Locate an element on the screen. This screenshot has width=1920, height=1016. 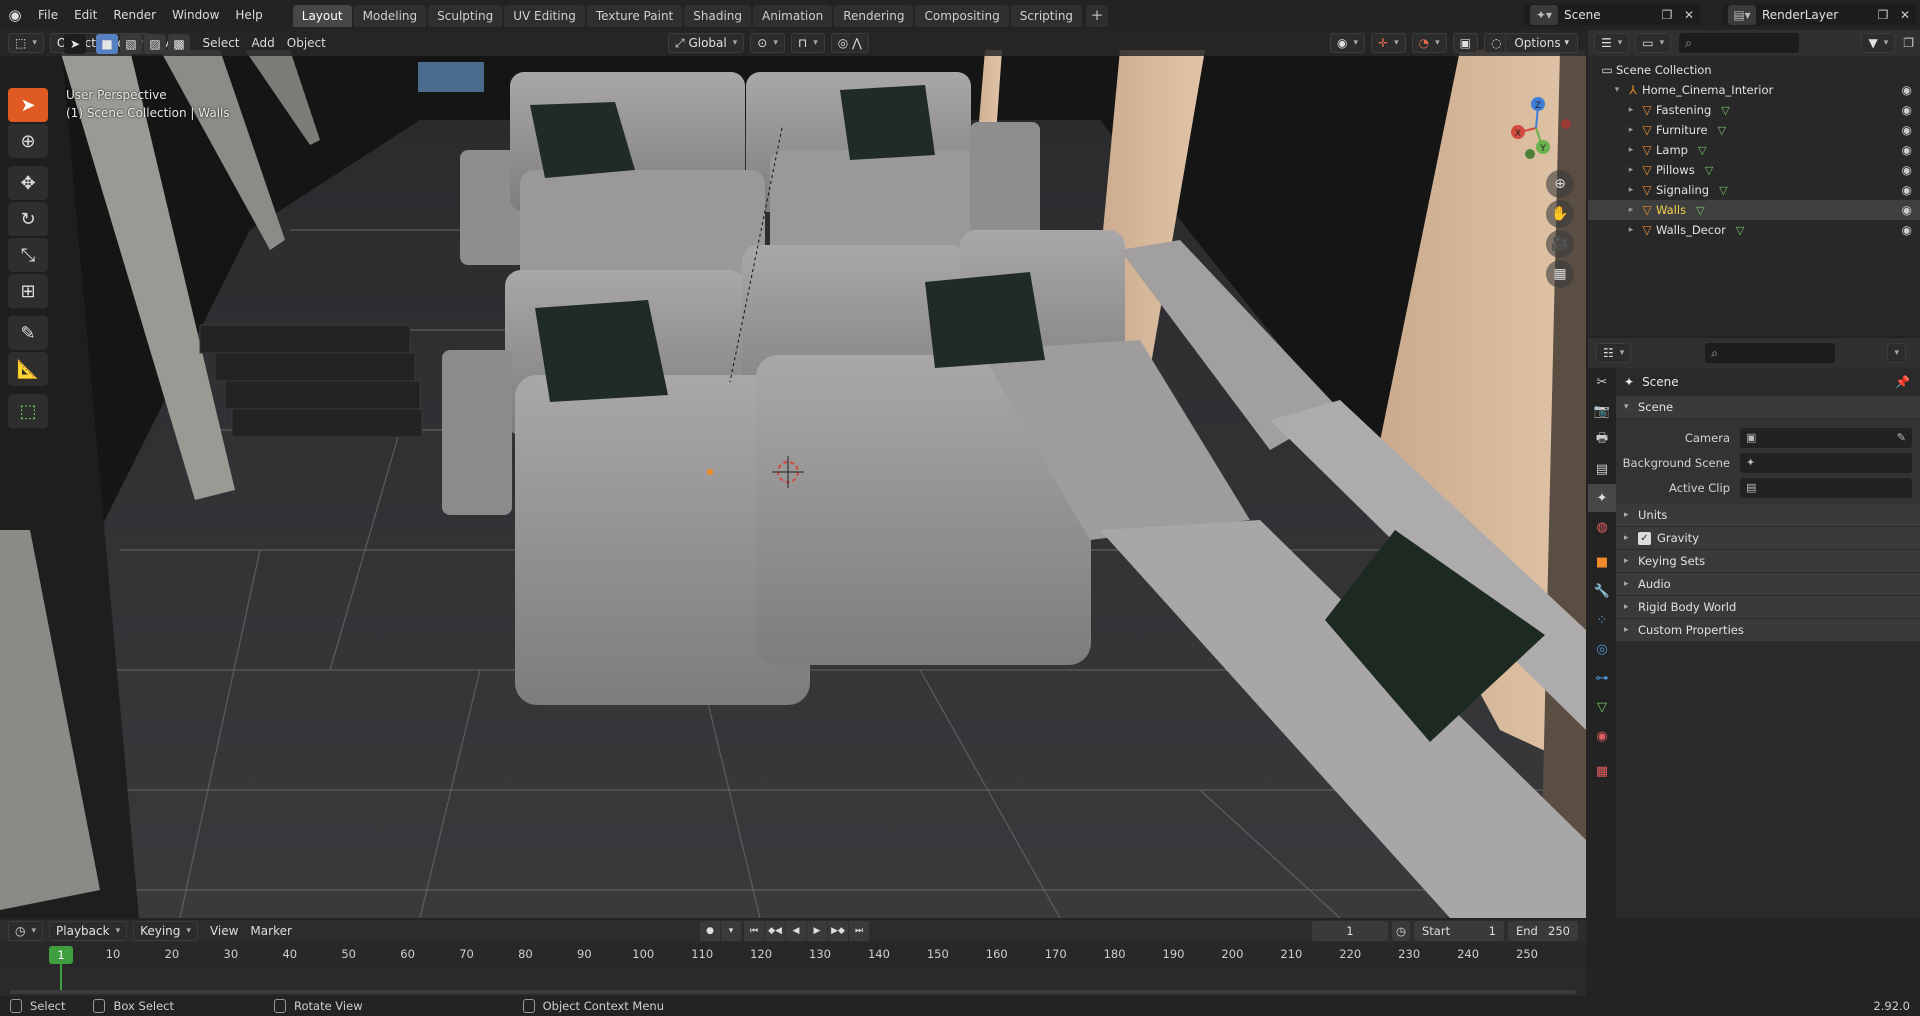
measure-tool-icon: 📐 is located at coordinates (28, 369).